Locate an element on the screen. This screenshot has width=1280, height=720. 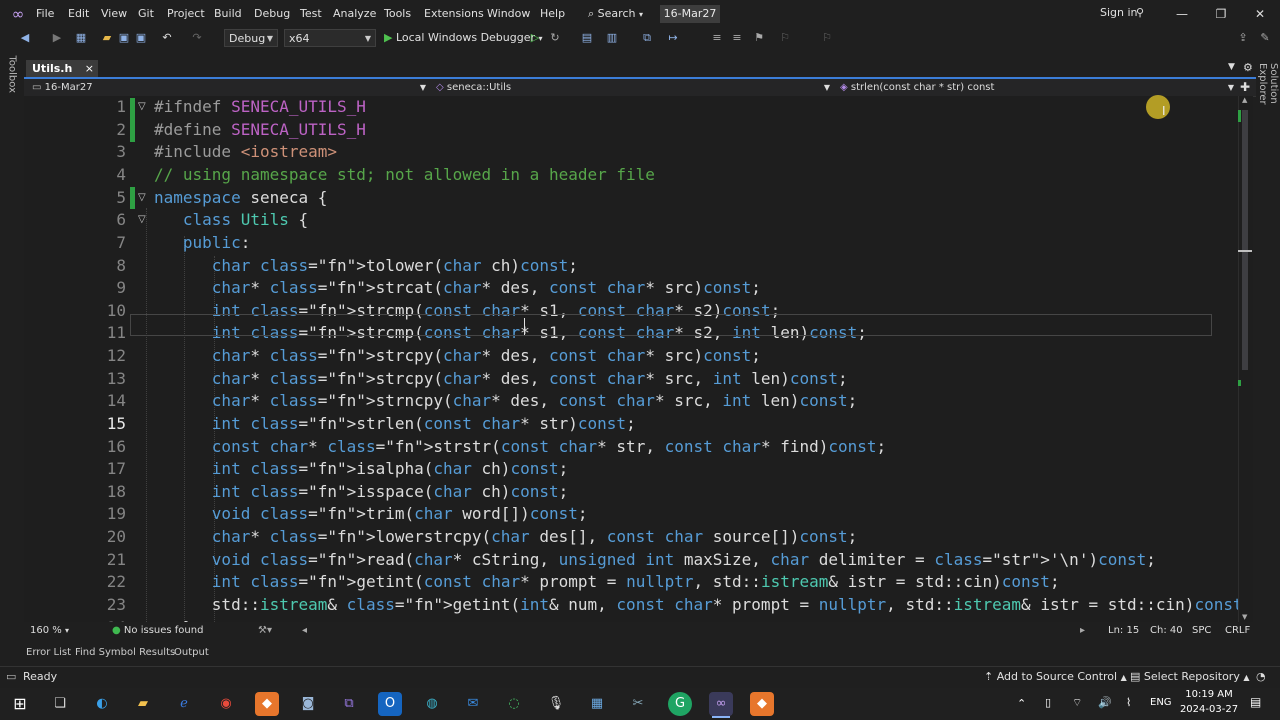
refresh-app-icon: ◌ is located at coordinates (514, 704).